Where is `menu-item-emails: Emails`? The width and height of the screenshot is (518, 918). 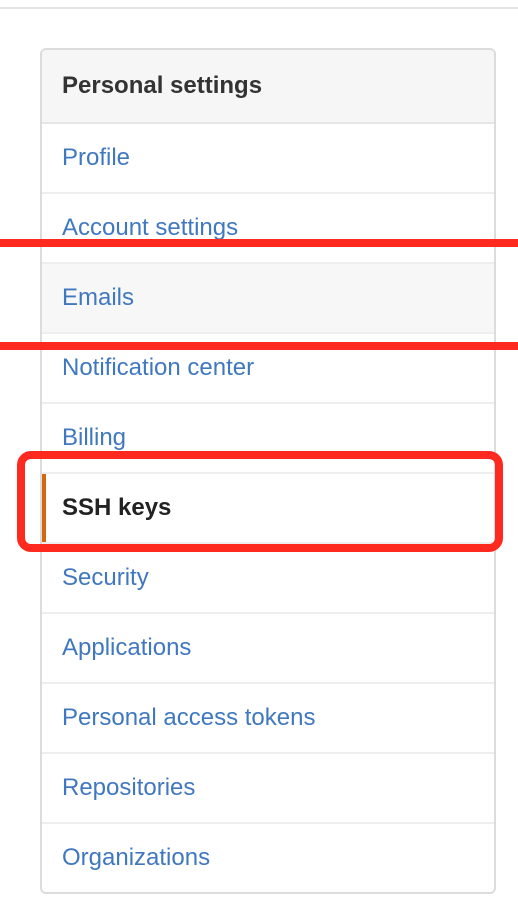
menu-item-emails: Emails is located at coordinates (268, 299).